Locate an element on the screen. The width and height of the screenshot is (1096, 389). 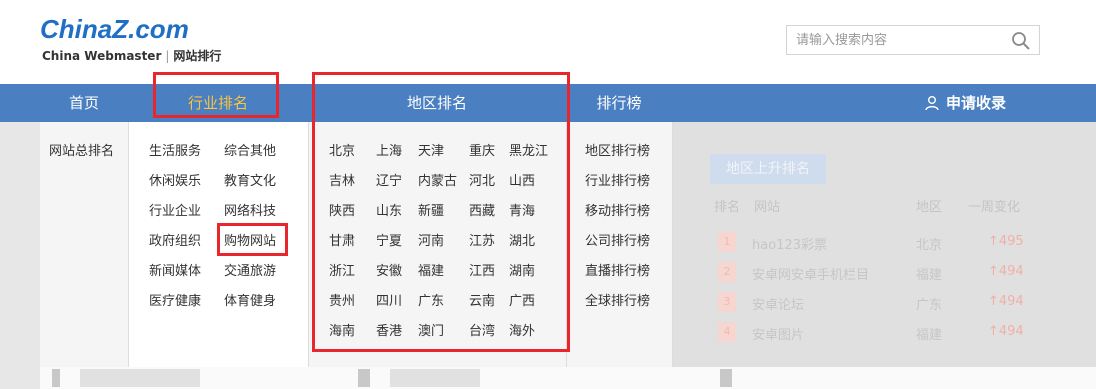
panel-head-change: 一周变化 is located at coordinates (994, 207).